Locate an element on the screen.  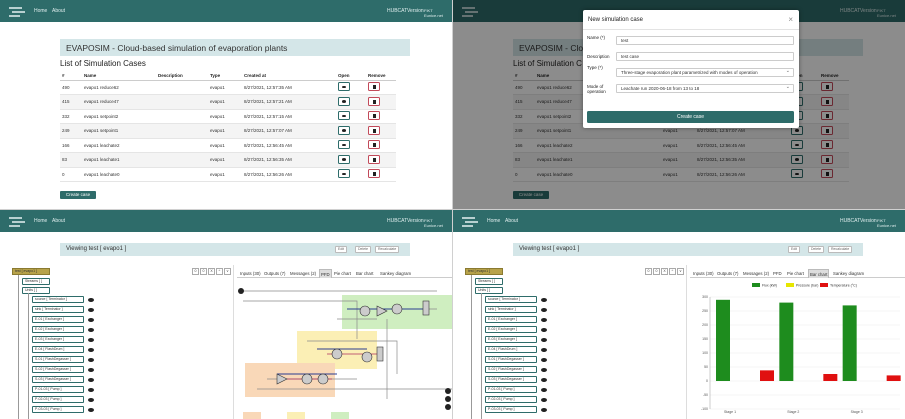
create-case-button: Create case is located at coordinates (78, 195).